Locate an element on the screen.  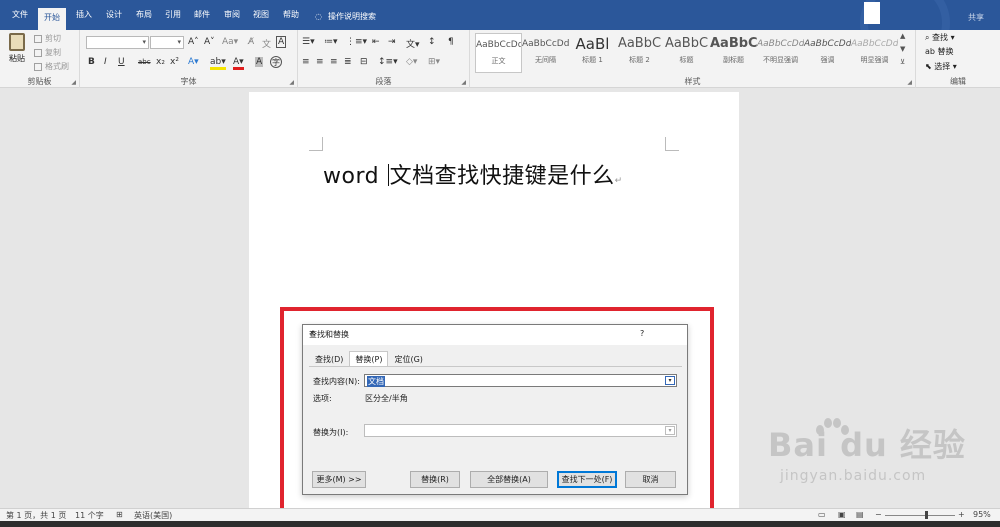
tab-view: 视图 is located at coordinates (261, 19).